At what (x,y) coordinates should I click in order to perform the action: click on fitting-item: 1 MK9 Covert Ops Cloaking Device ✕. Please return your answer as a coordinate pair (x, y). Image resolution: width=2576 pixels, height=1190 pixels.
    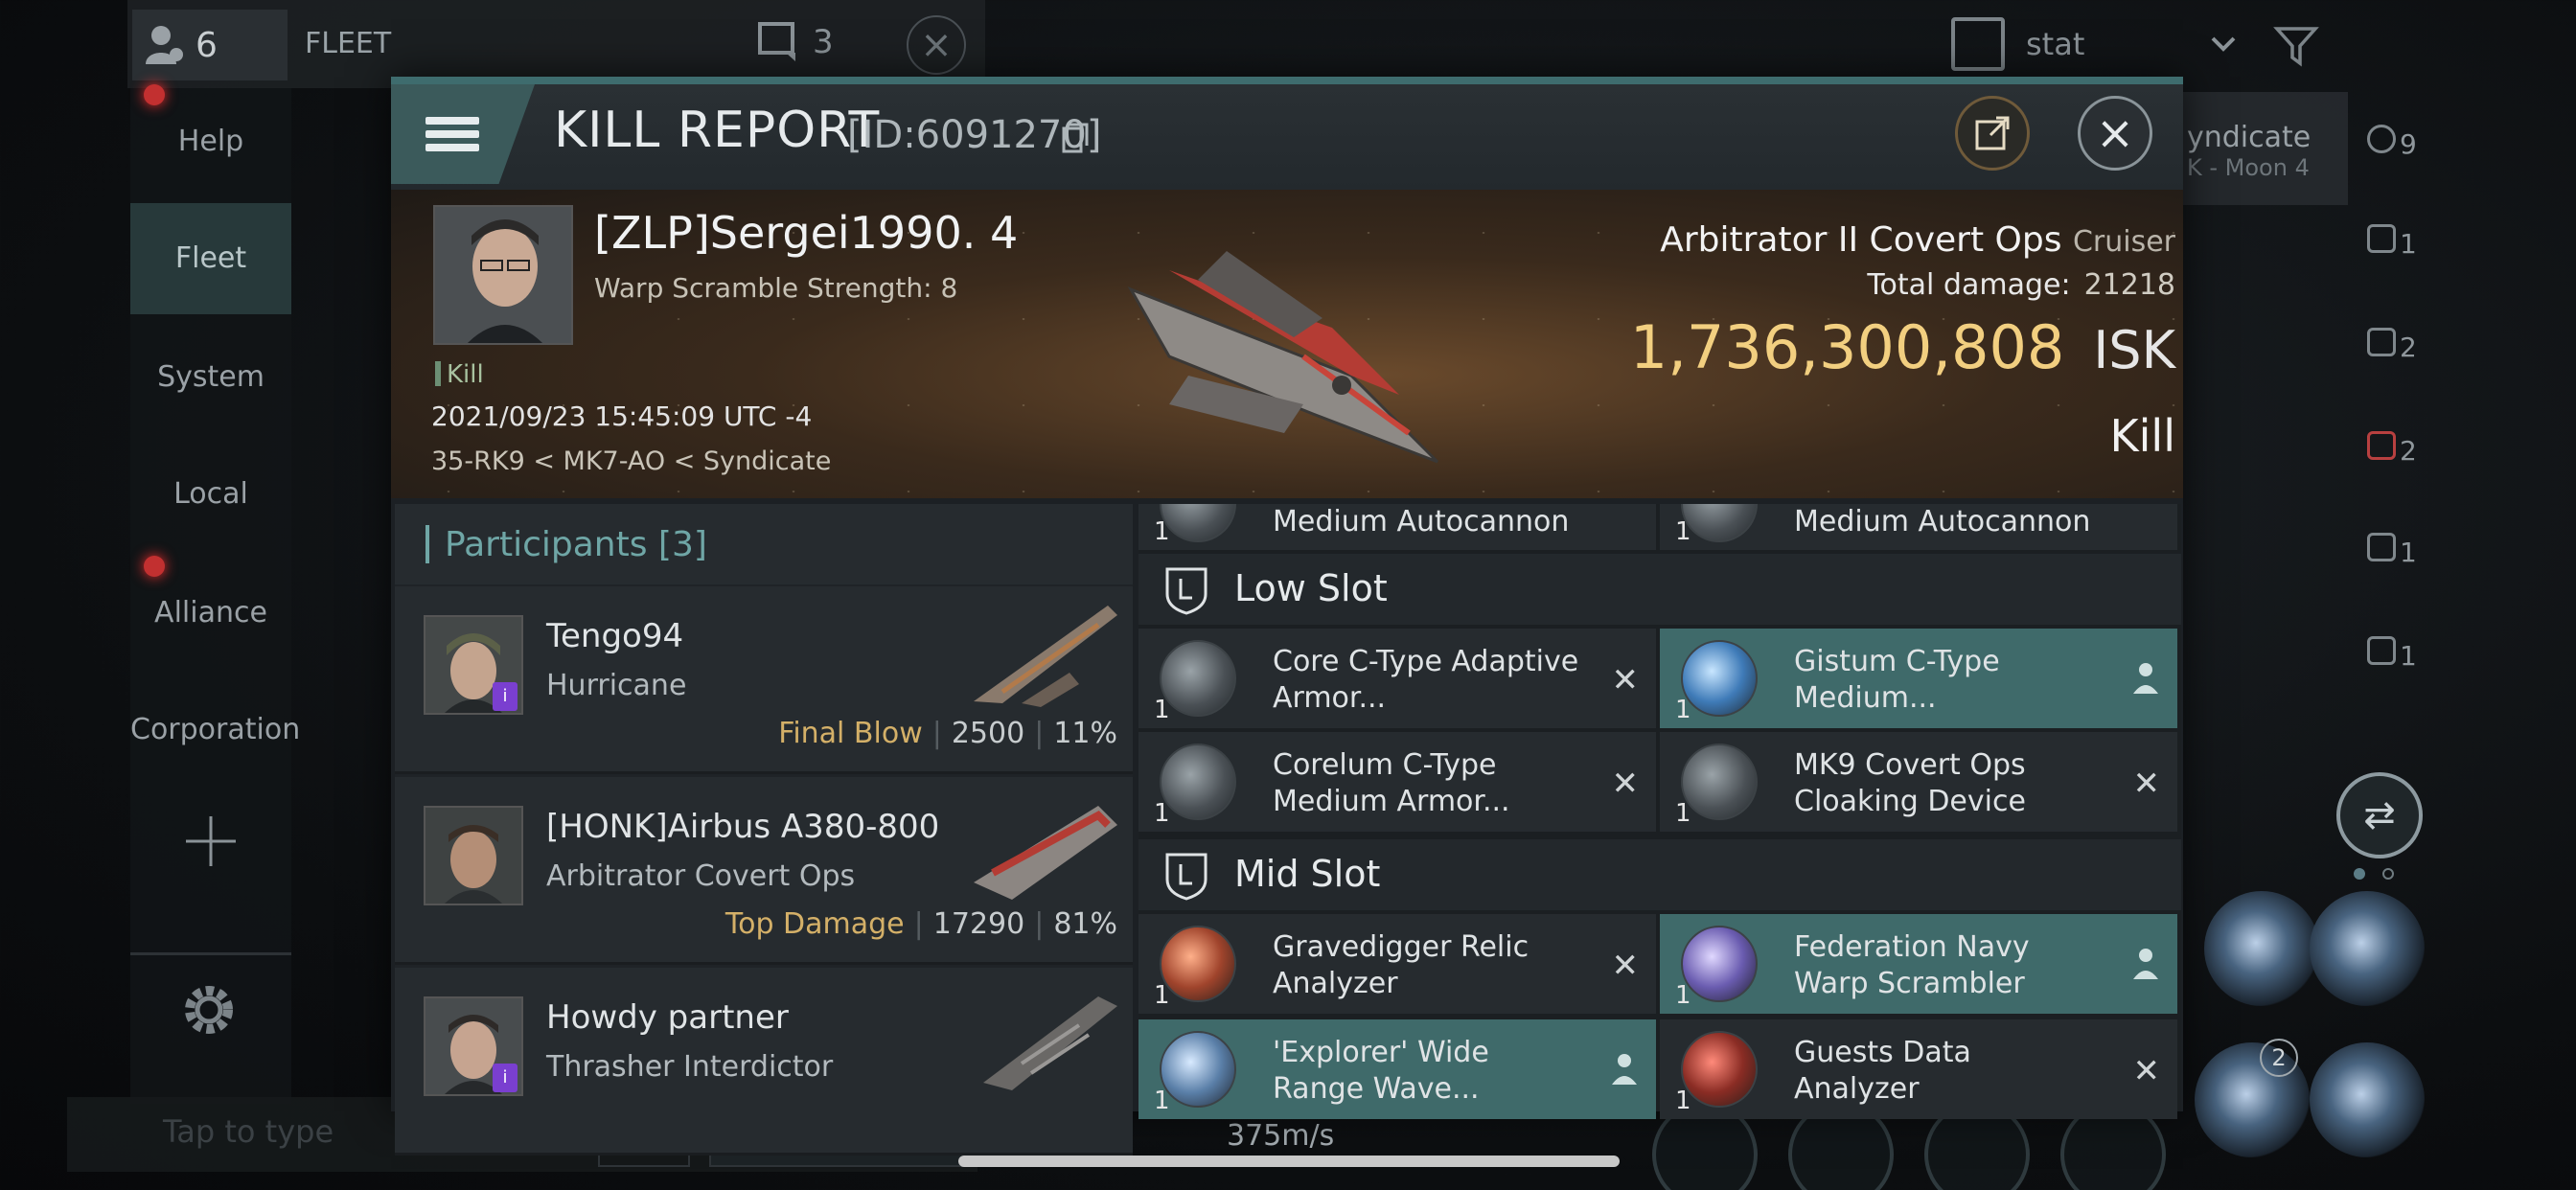
    Looking at the image, I should click on (1918, 782).